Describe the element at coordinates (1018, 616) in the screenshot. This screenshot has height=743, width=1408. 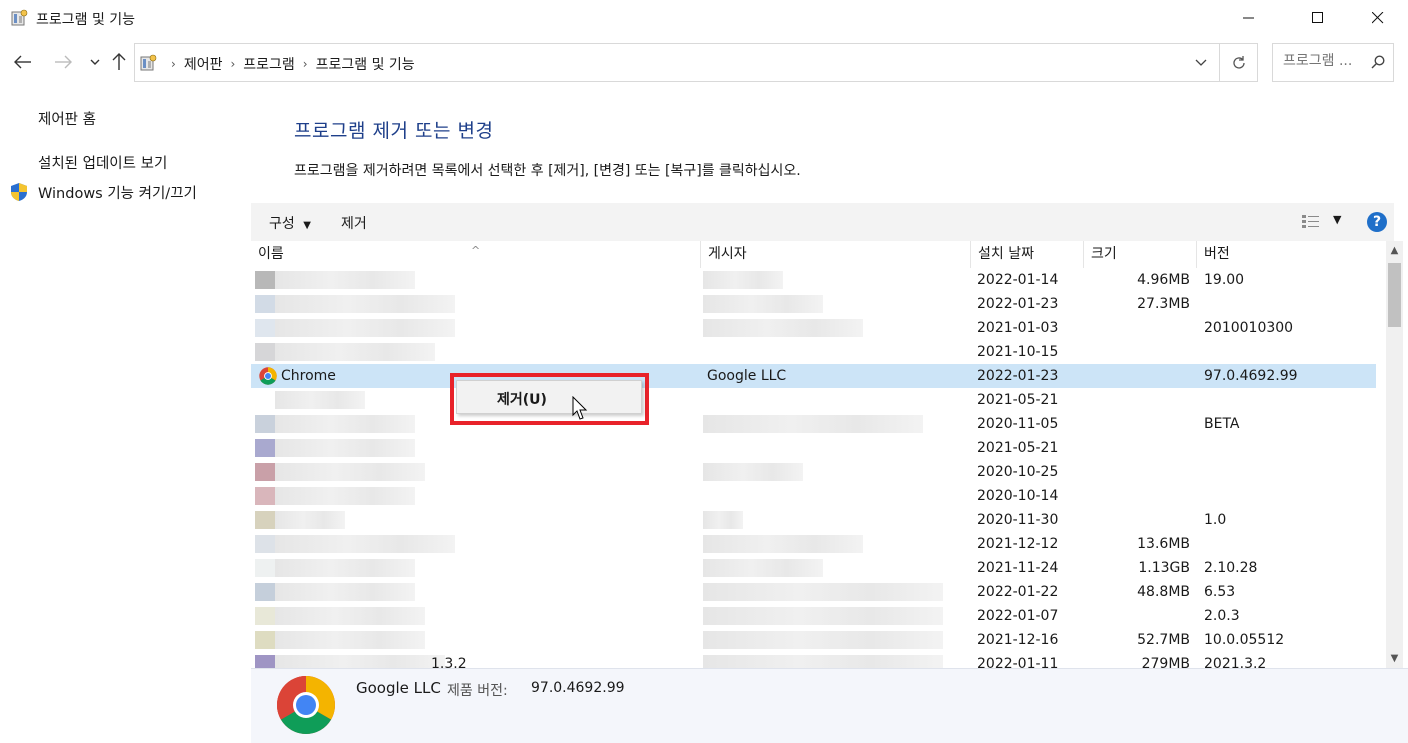
I see `cell-install-date: 2022-01-07` at that location.